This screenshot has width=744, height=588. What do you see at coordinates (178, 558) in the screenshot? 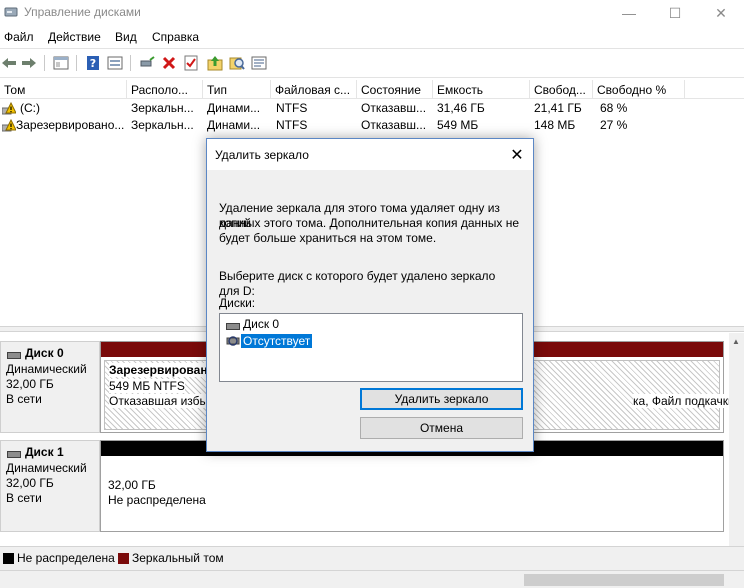
I see `legend-label-mirror: Зеркальный том` at bounding box center [178, 558].